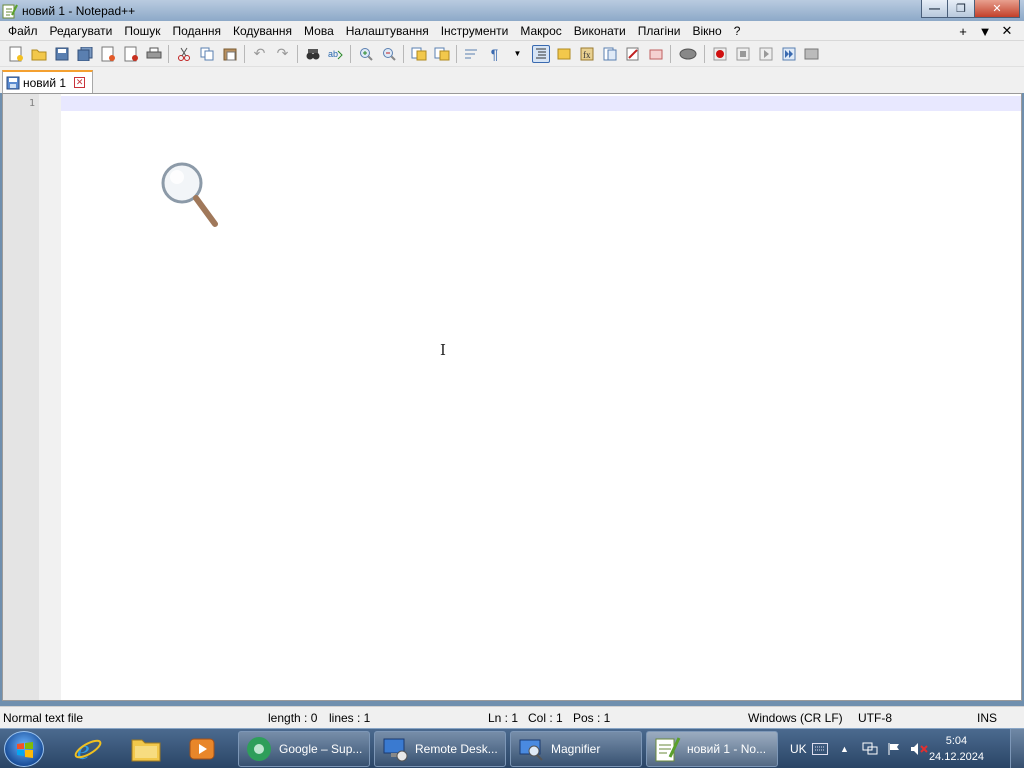  I want to click on keyboard-icon, so click(820, 748).